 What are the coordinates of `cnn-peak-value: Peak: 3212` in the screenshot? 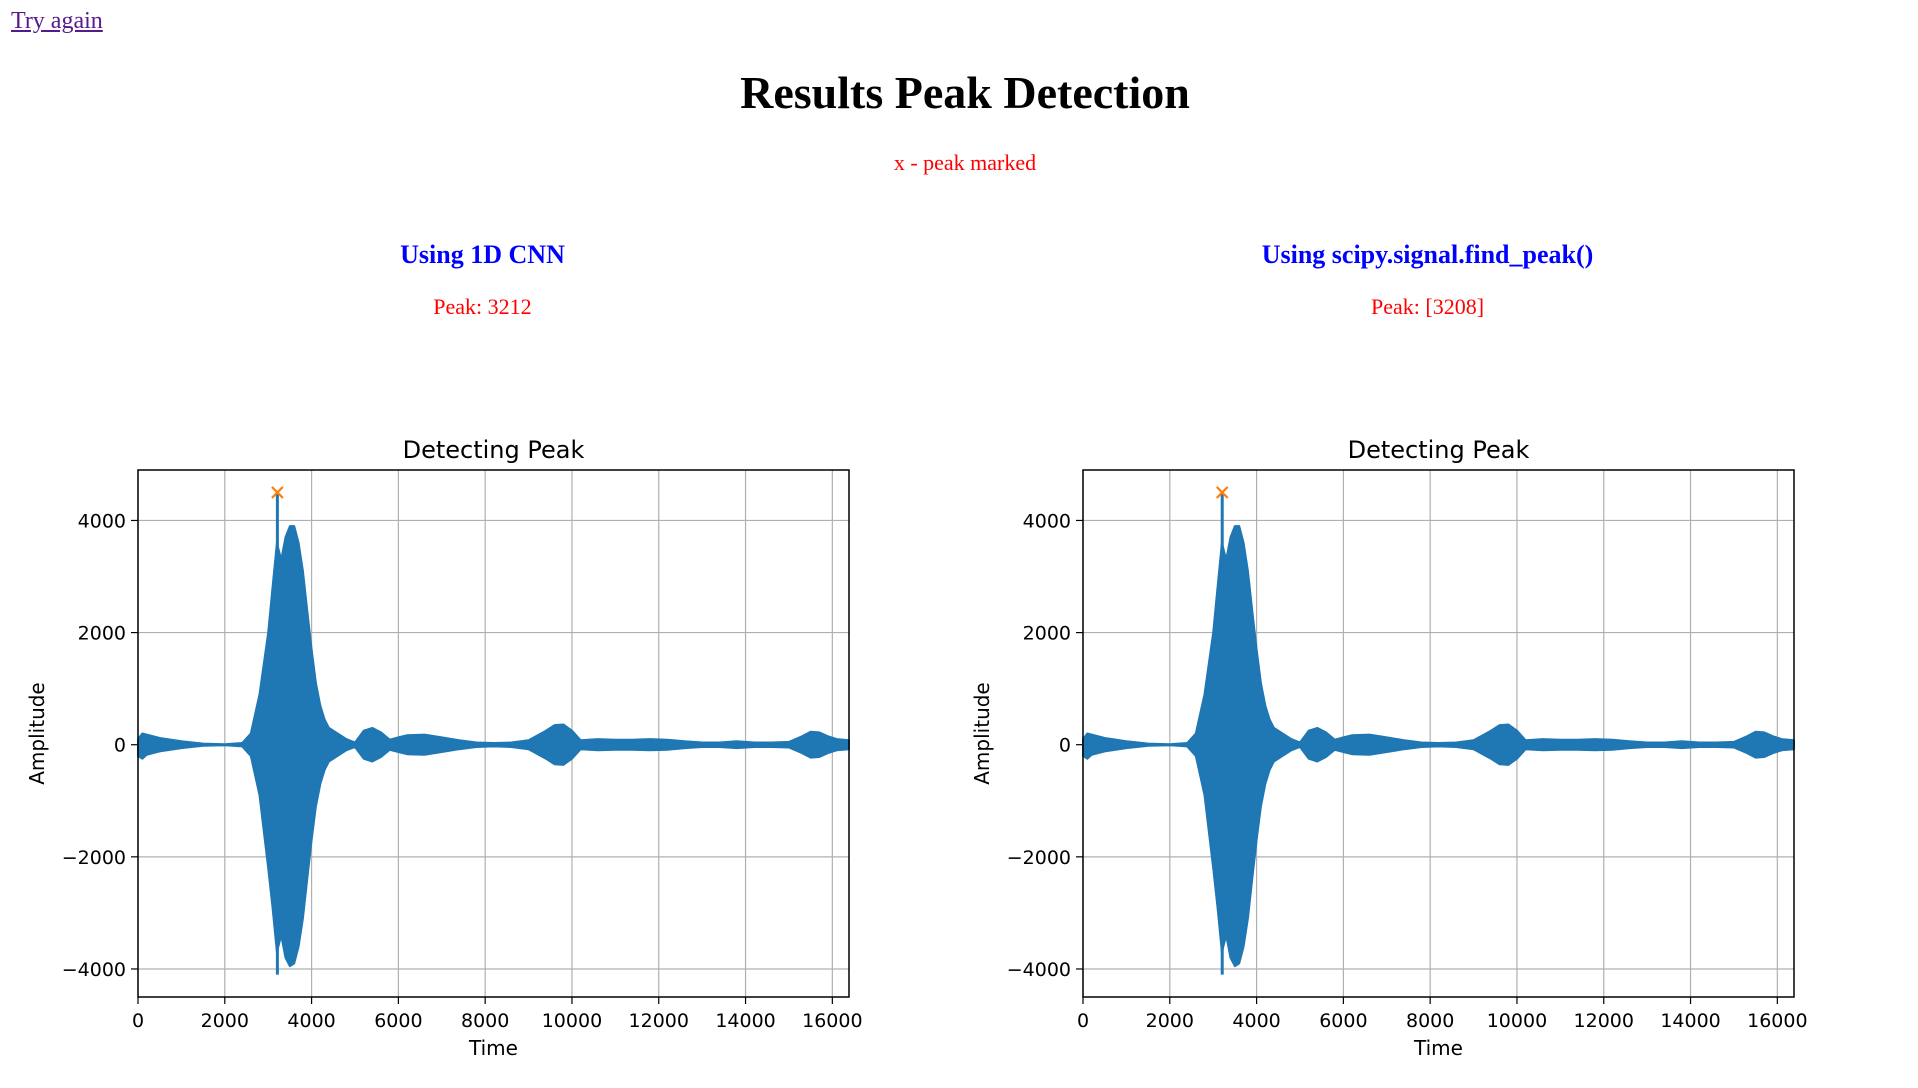 It's located at (482, 306).